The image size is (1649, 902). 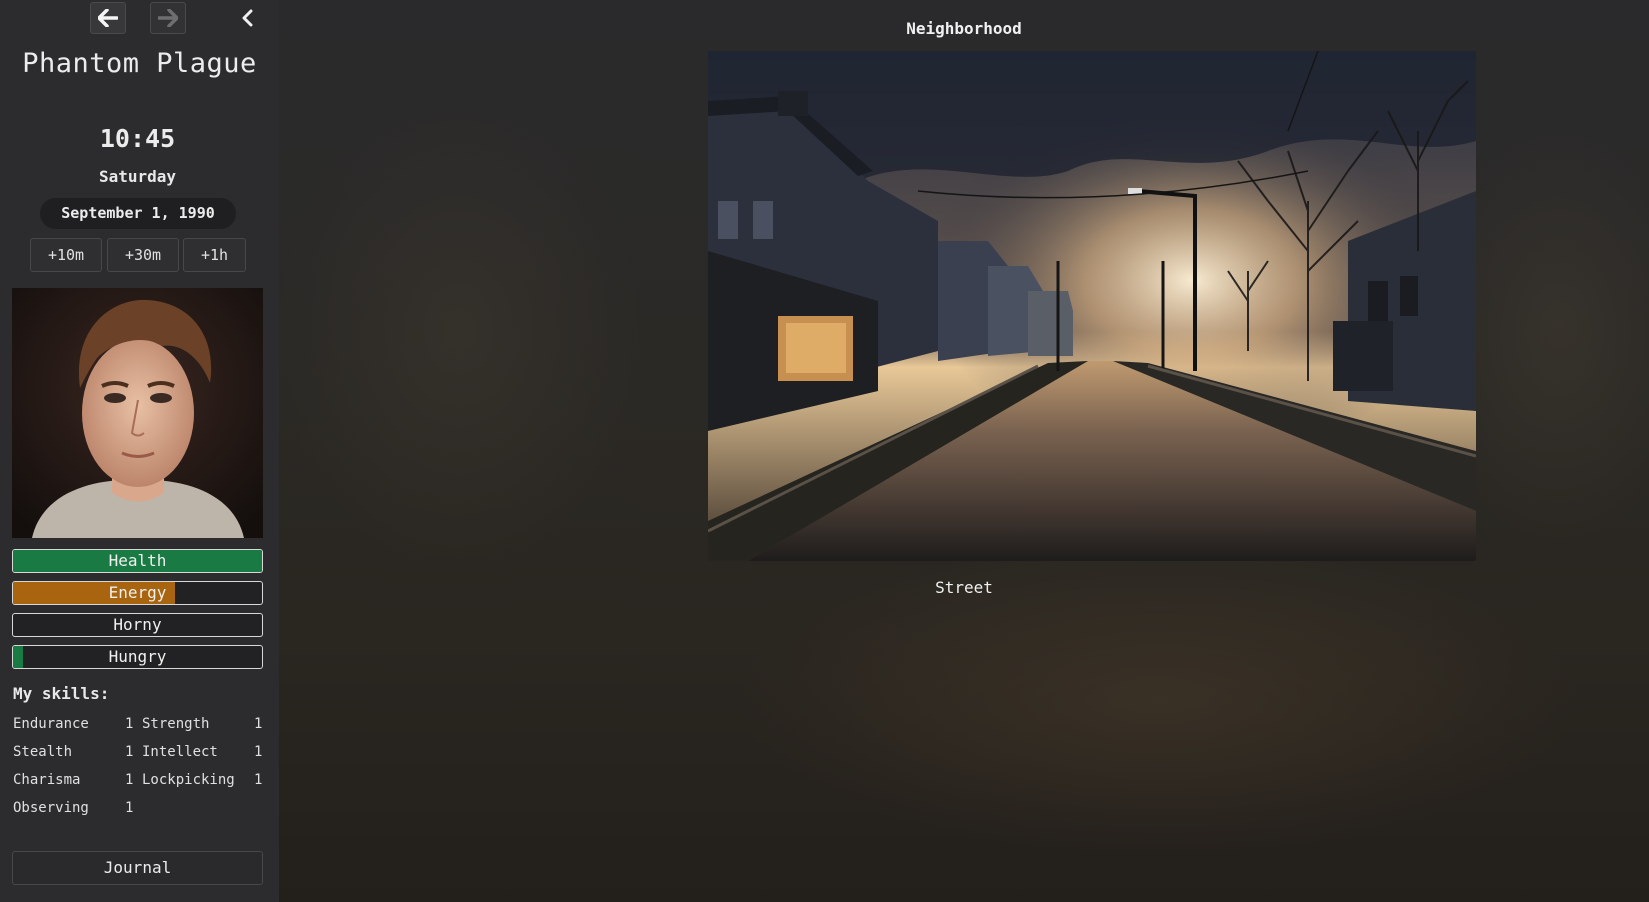 I want to click on horny-bar: Horny, so click(x=137, y=625).